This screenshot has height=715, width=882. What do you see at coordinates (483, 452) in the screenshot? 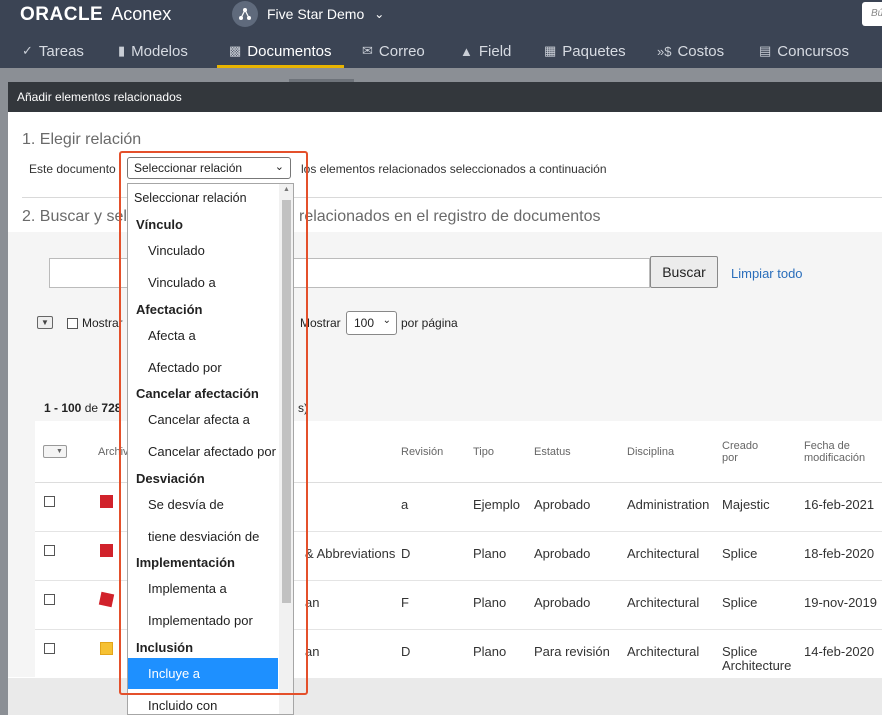
I see `col-tipo: Tipo` at bounding box center [483, 452].